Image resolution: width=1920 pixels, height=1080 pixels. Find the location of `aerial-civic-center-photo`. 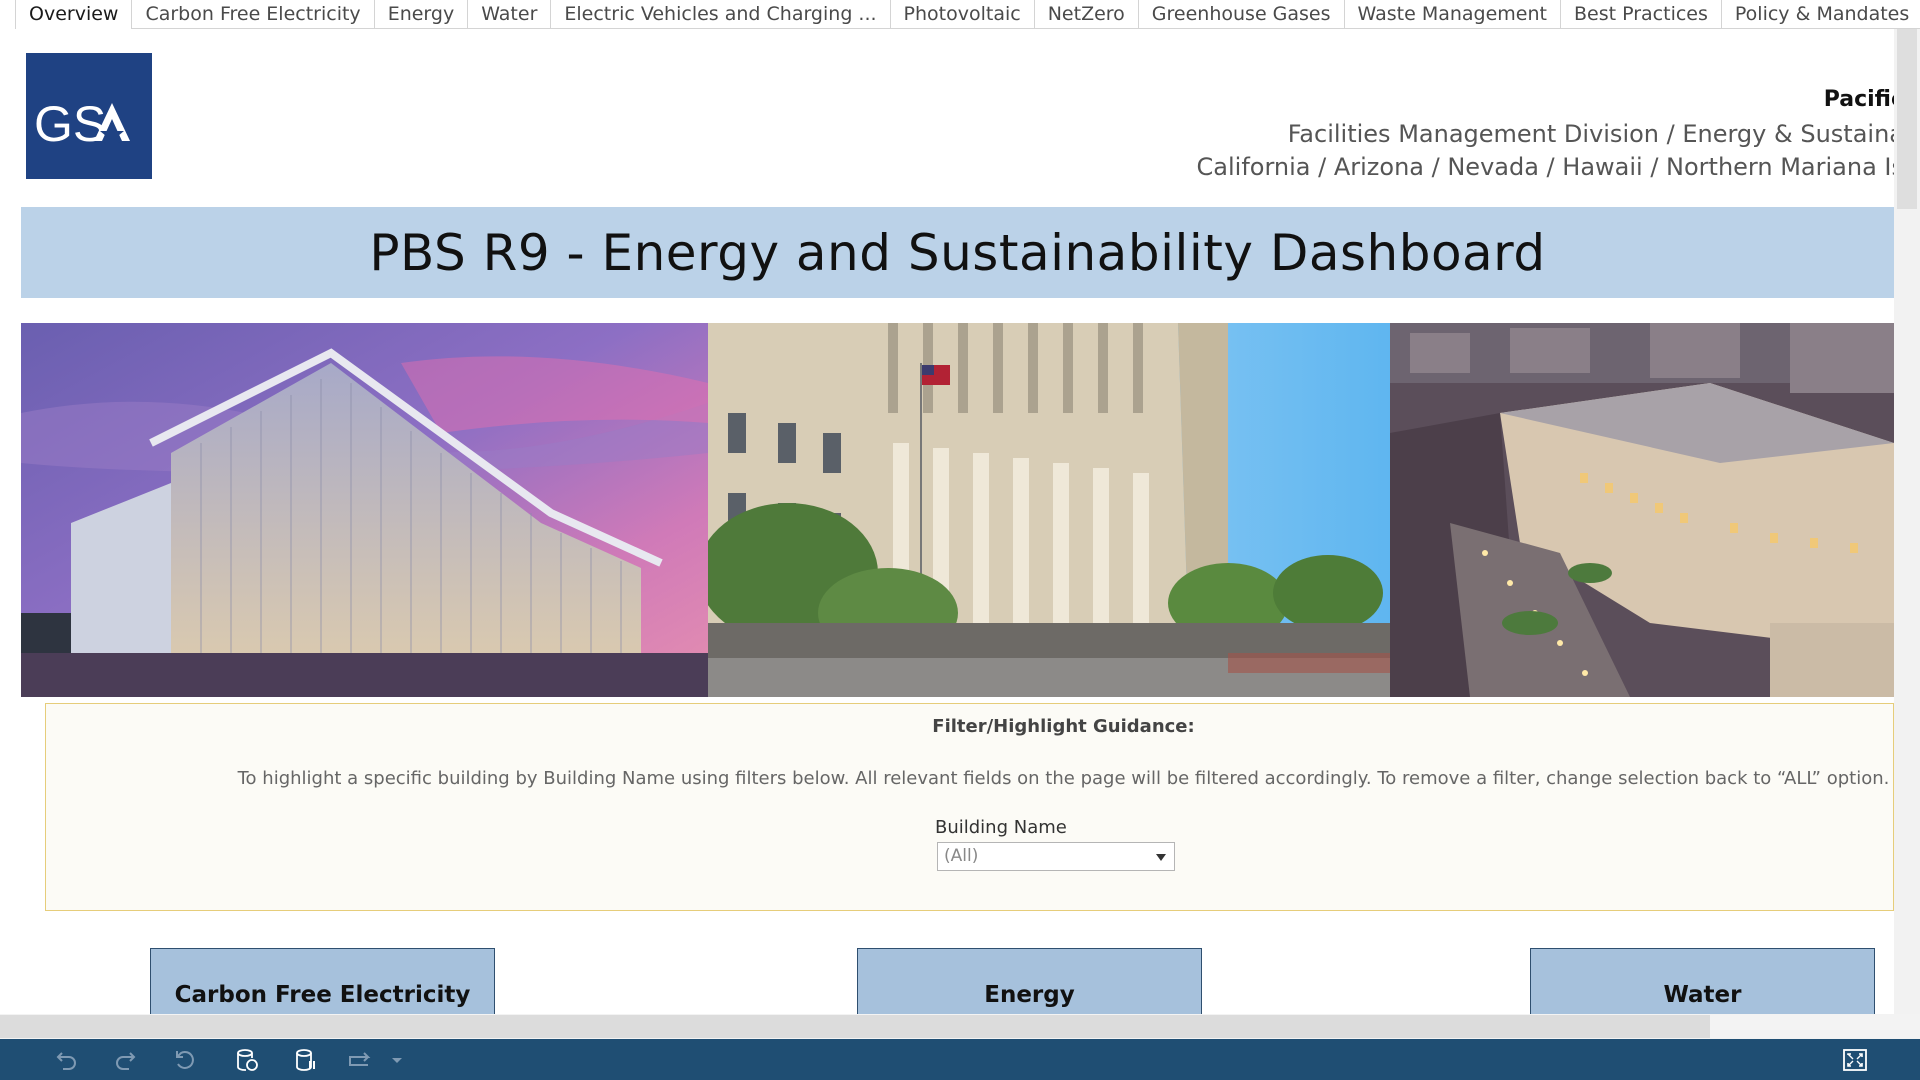

aerial-civic-center-photo is located at coordinates (1642, 510).